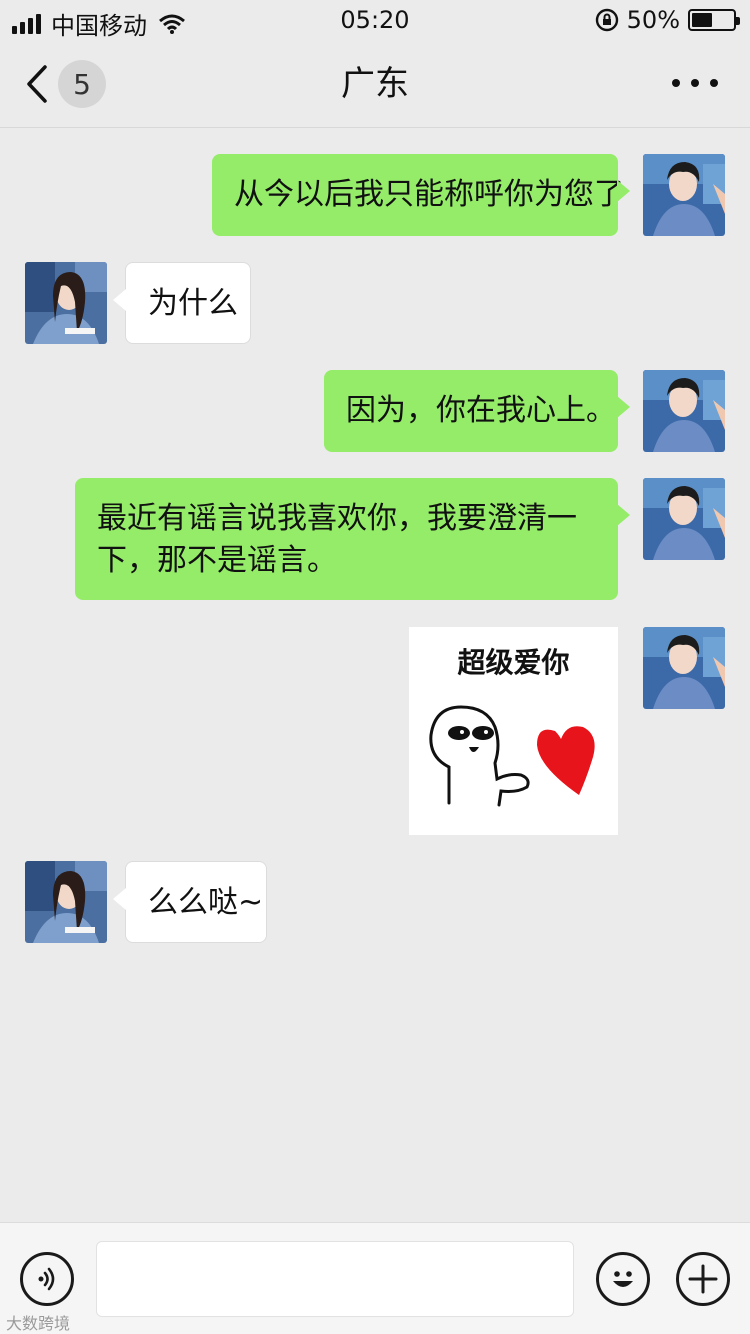 This screenshot has height=1334, width=750. I want to click on more-button, so click(695, 83).